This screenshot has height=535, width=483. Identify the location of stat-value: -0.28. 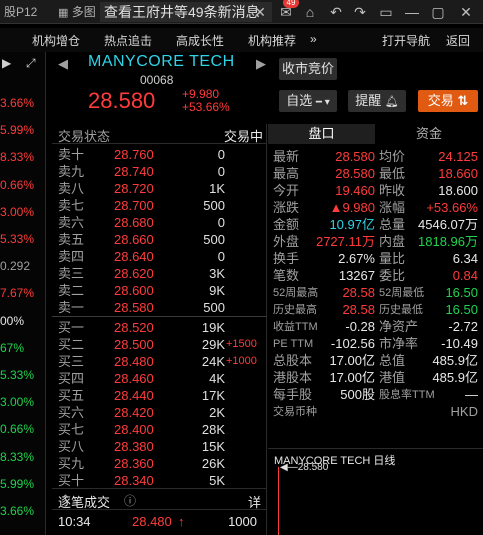
(360, 326).